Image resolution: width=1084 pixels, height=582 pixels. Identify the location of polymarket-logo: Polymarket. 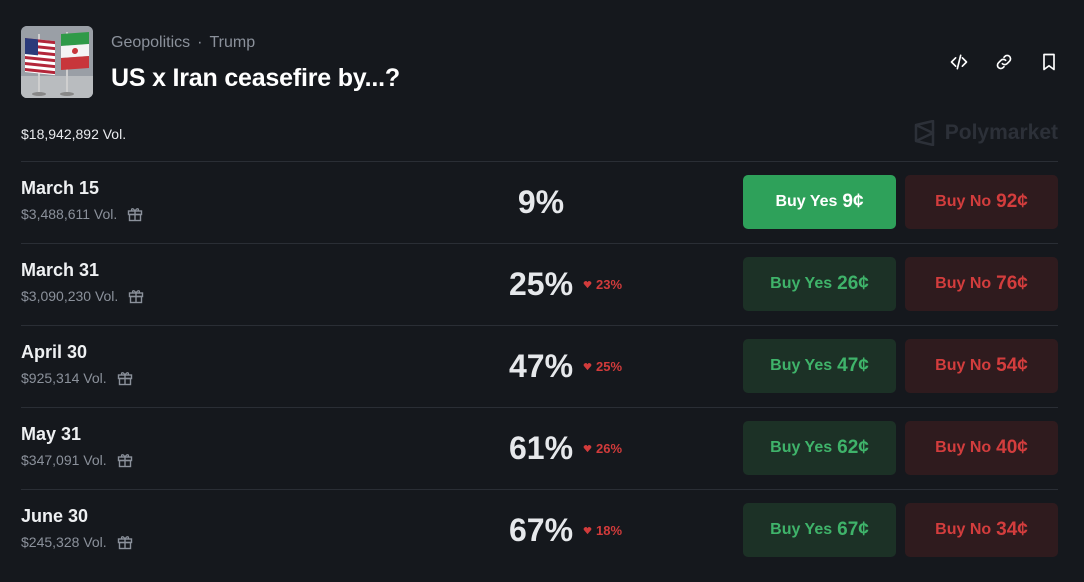
(985, 133).